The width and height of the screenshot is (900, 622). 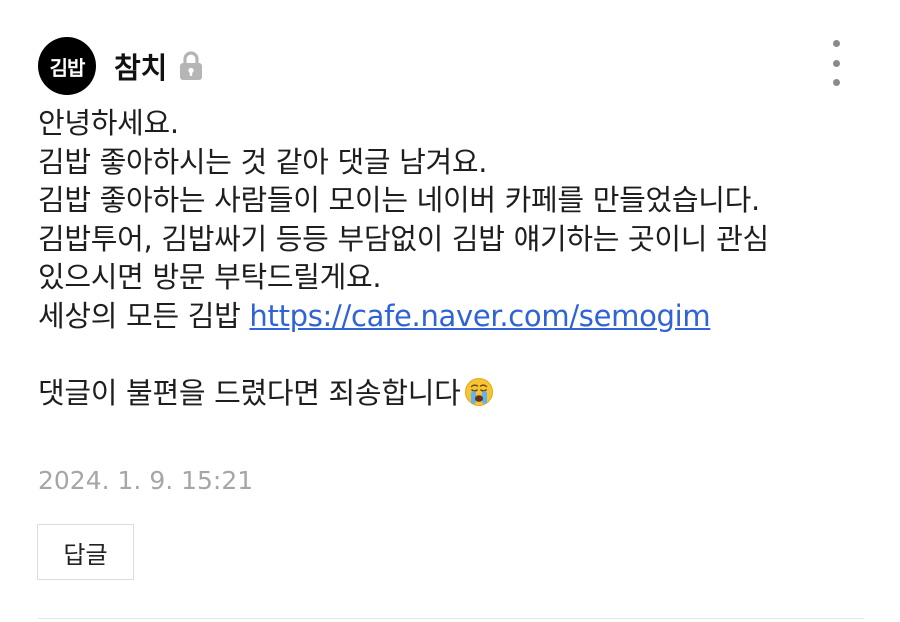 I want to click on more-options-button, so click(x=836, y=63).